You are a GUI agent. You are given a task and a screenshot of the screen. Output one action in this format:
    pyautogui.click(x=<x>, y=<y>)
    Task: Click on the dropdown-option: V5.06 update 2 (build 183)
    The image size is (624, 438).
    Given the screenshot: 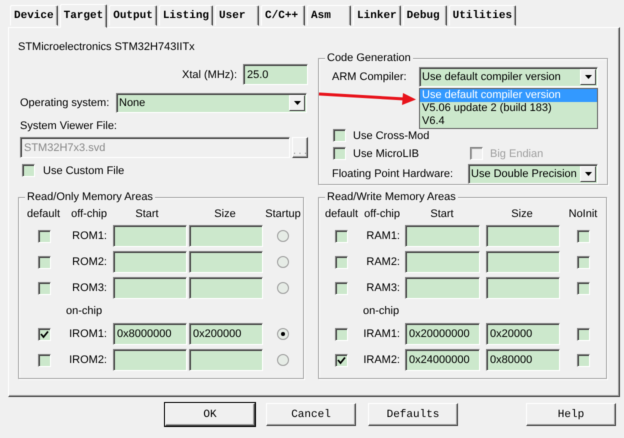 What is the action you would take?
    pyautogui.click(x=508, y=108)
    